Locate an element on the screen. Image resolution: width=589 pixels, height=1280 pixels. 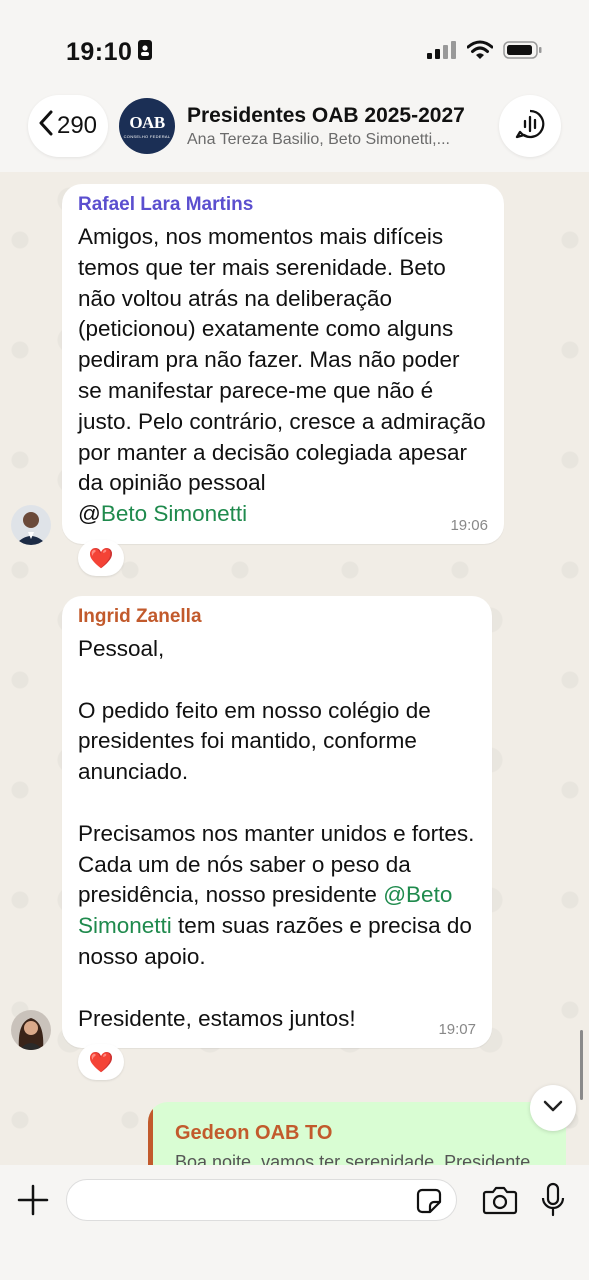
audio-wave-icon is located at coordinates (530, 126).